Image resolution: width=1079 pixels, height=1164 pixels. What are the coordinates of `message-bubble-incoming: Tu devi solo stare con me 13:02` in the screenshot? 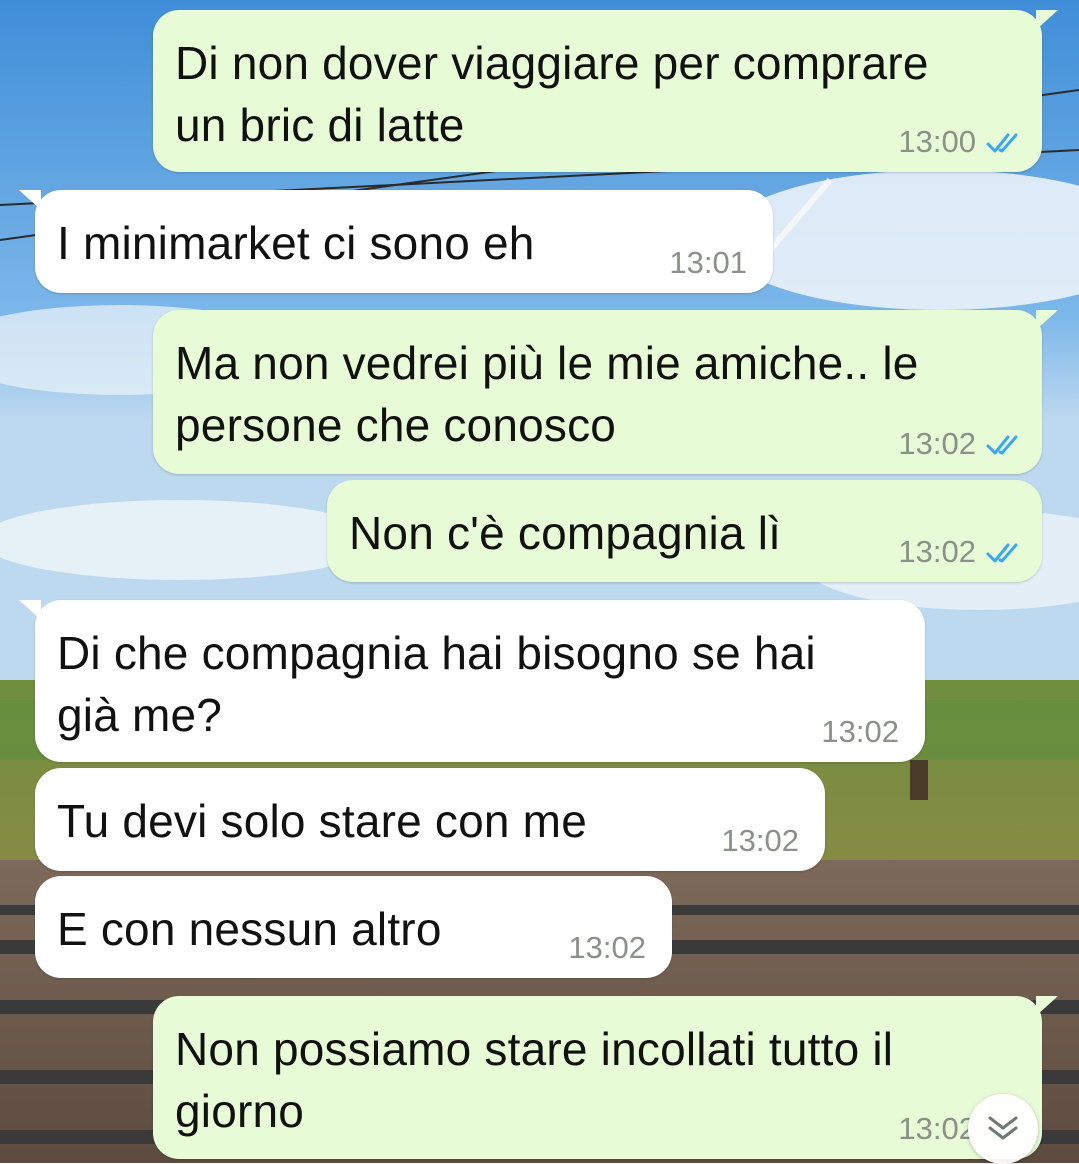 It's located at (430, 819).